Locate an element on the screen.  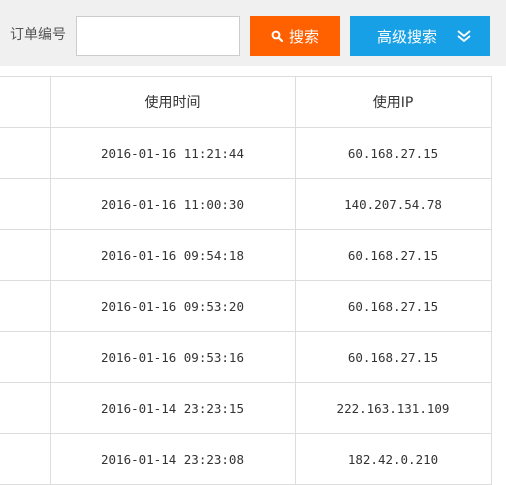
usage-ip-cell: 182.42.0.210 is located at coordinates (393, 459).